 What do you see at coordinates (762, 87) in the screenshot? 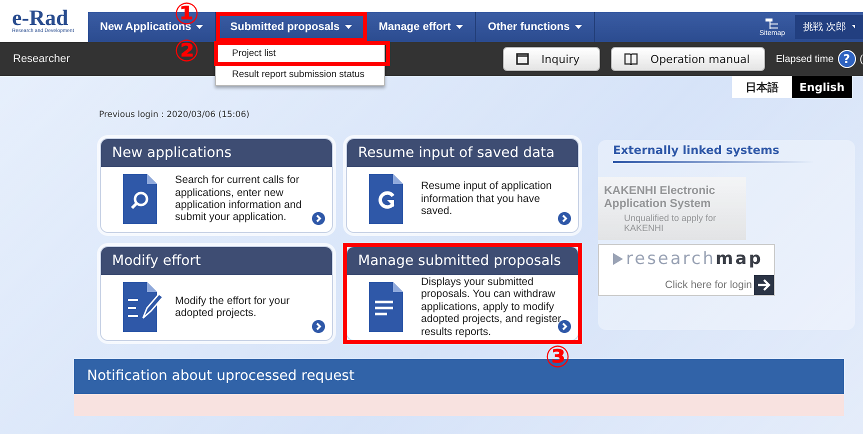
I see `language-button: 日本語` at bounding box center [762, 87].